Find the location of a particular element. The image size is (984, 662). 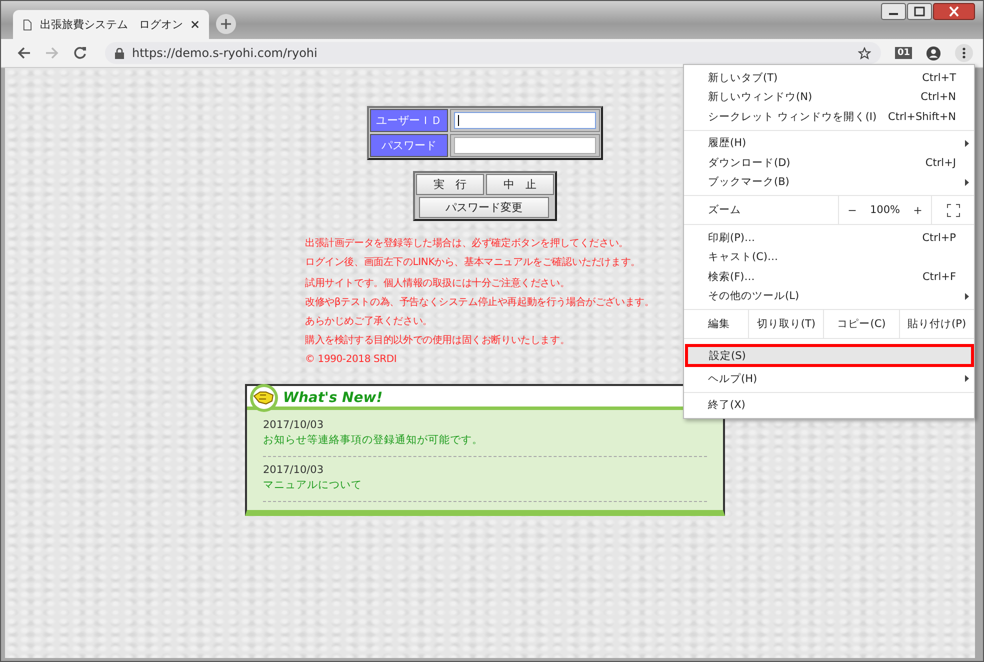

tab-title: 出張旅費システム ログオン is located at coordinates (111, 24).